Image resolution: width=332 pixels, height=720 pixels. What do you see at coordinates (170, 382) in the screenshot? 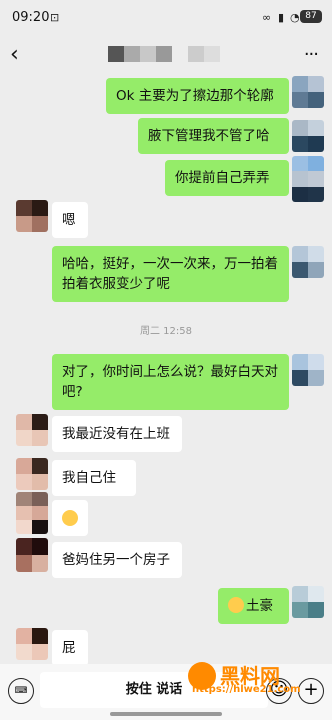
I see `message-bubble-outgoing: 对了，你时间上怎么说？最好白天对吧?` at bounding box center [170, 382].